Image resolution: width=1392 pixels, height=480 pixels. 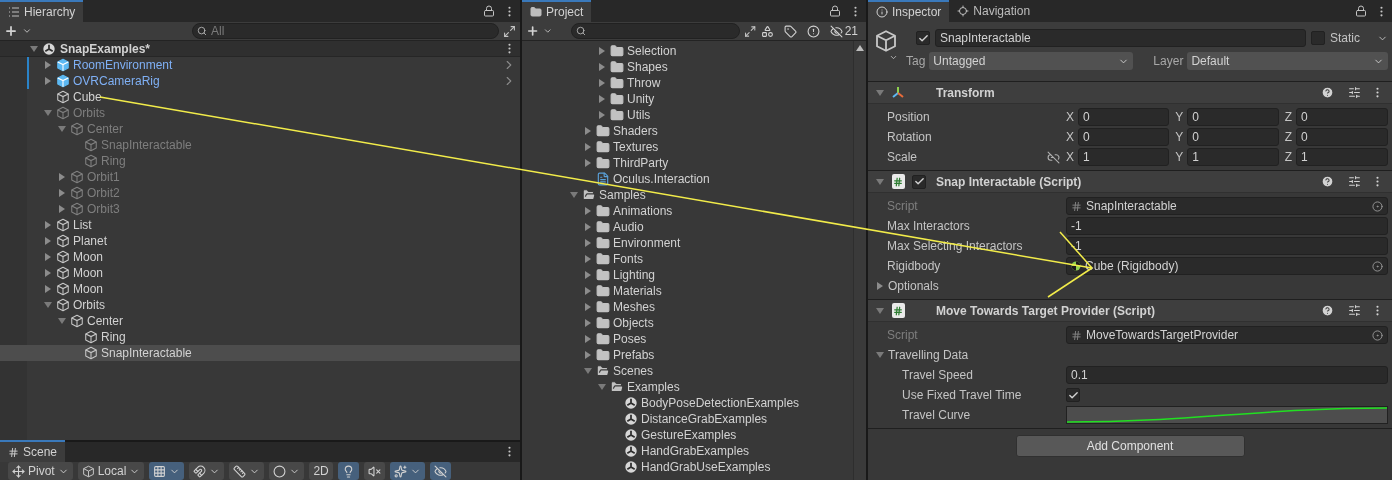 What do you see at coordinates (687, 419) in the screenshot?
I see `project-row: DistanceGrabExamples` at bounding box center [687, 419].